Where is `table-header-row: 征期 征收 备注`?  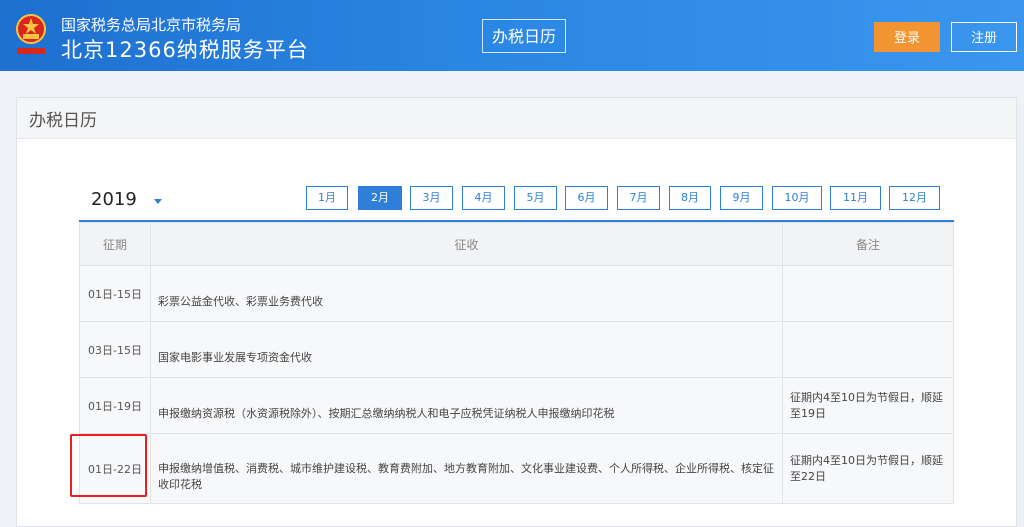 table-header-row: 征期 征收 备注 is located at coordinates (516, 244).